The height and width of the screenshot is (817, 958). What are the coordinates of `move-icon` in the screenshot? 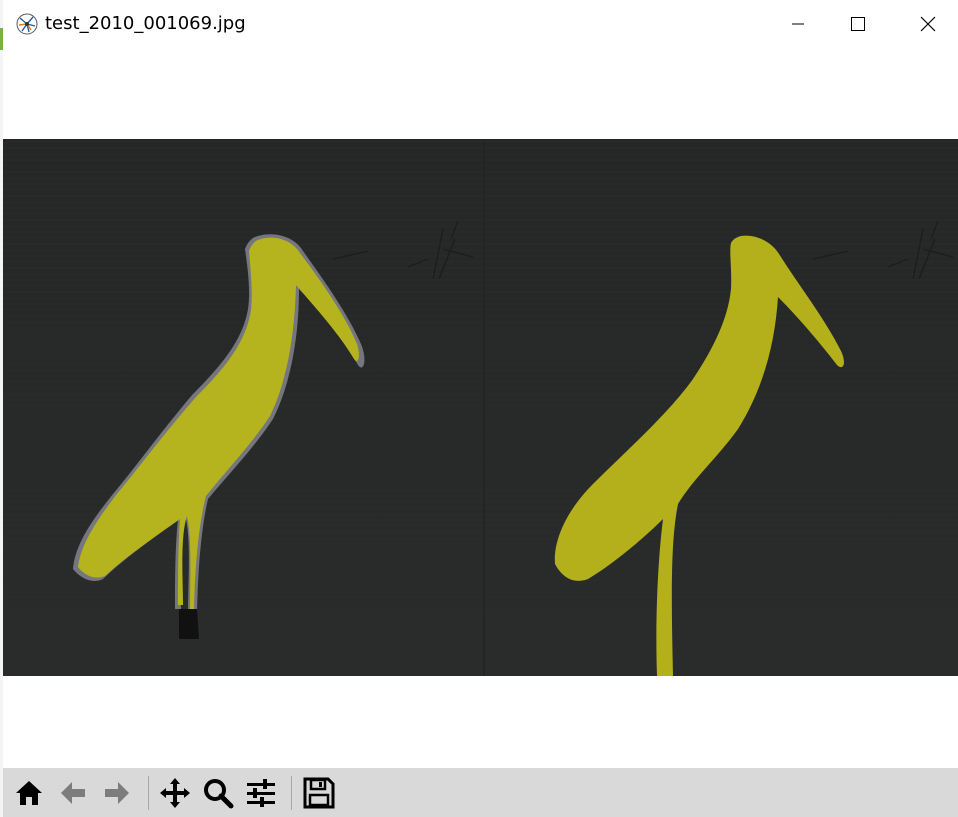 It's located at (175, 793).